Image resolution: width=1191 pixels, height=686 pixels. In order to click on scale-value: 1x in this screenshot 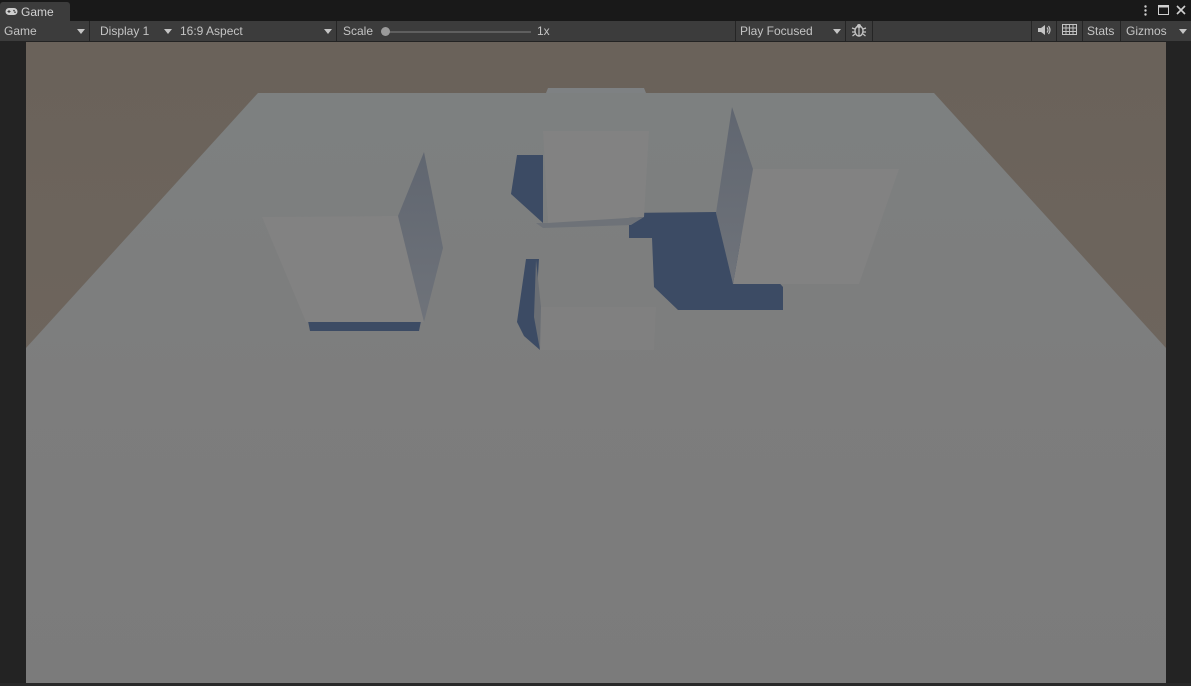, I will do `click(634, 31)`.